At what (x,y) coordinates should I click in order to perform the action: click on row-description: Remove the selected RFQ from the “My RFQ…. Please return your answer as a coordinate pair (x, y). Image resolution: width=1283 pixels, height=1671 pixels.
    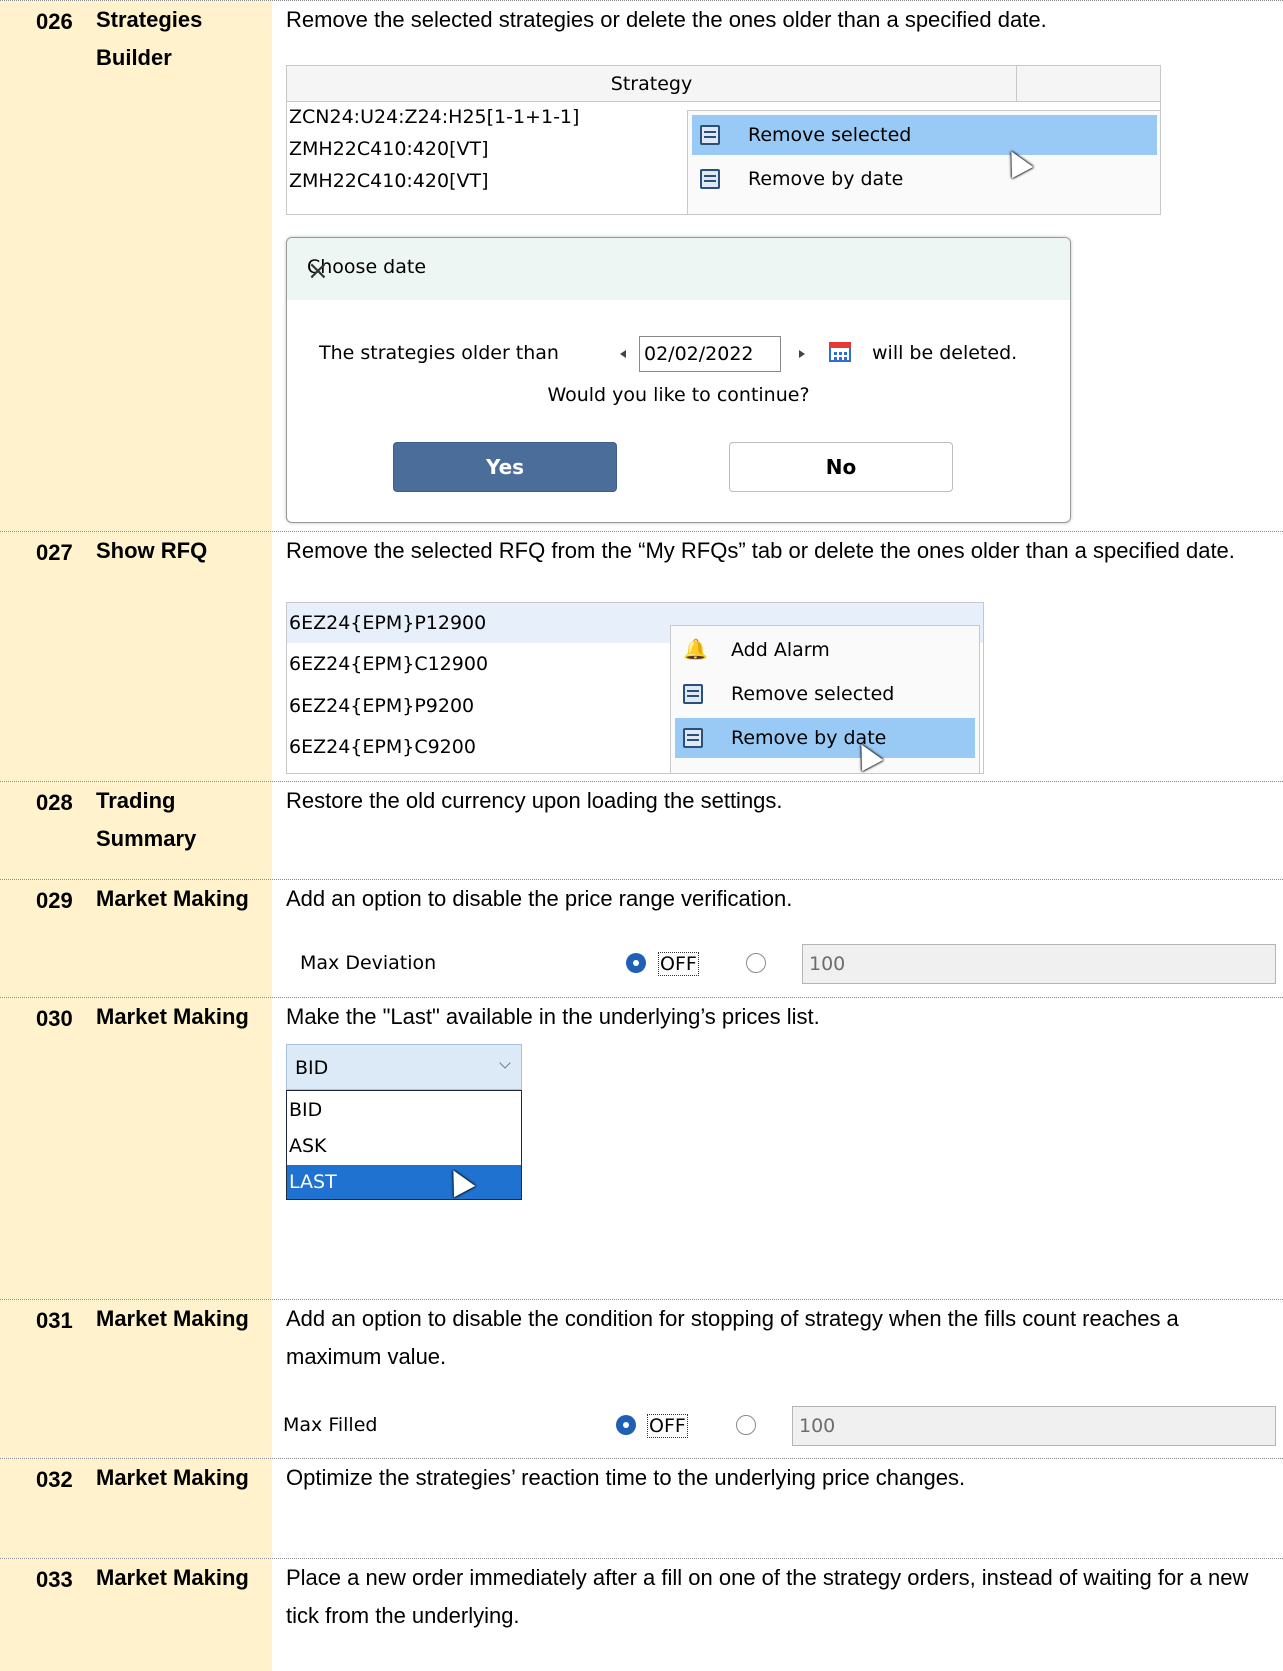
    Looking at the image, I should click on (760, 550).